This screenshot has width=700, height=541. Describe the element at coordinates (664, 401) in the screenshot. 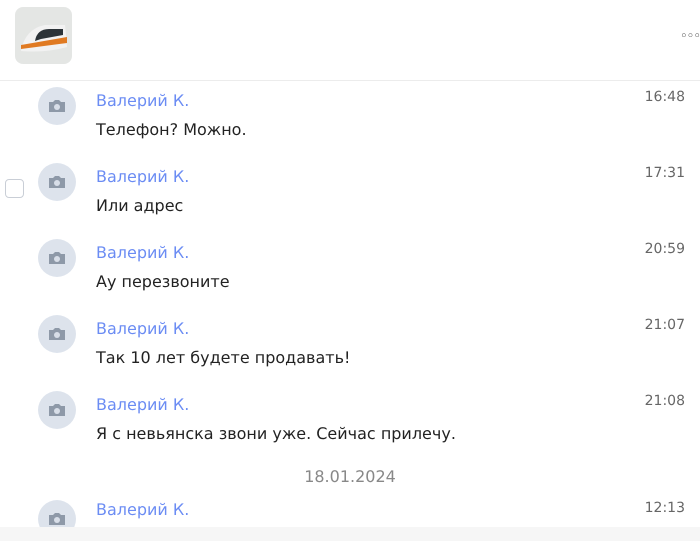

I see `message-time: 21:08` at that location.